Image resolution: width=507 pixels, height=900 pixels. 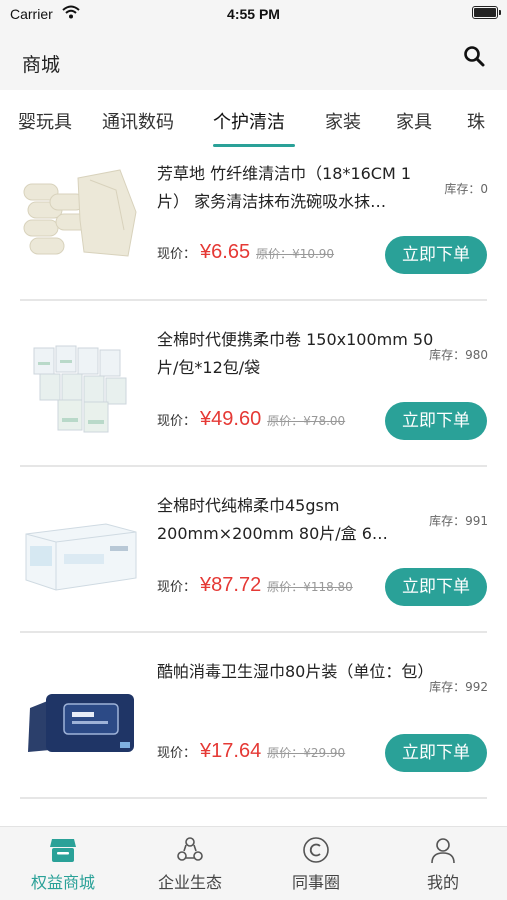 What do you see at coordinates (466, 189) in the screenshot?
I see `product-stock: 库存：0` at bounding box center [466, 189].